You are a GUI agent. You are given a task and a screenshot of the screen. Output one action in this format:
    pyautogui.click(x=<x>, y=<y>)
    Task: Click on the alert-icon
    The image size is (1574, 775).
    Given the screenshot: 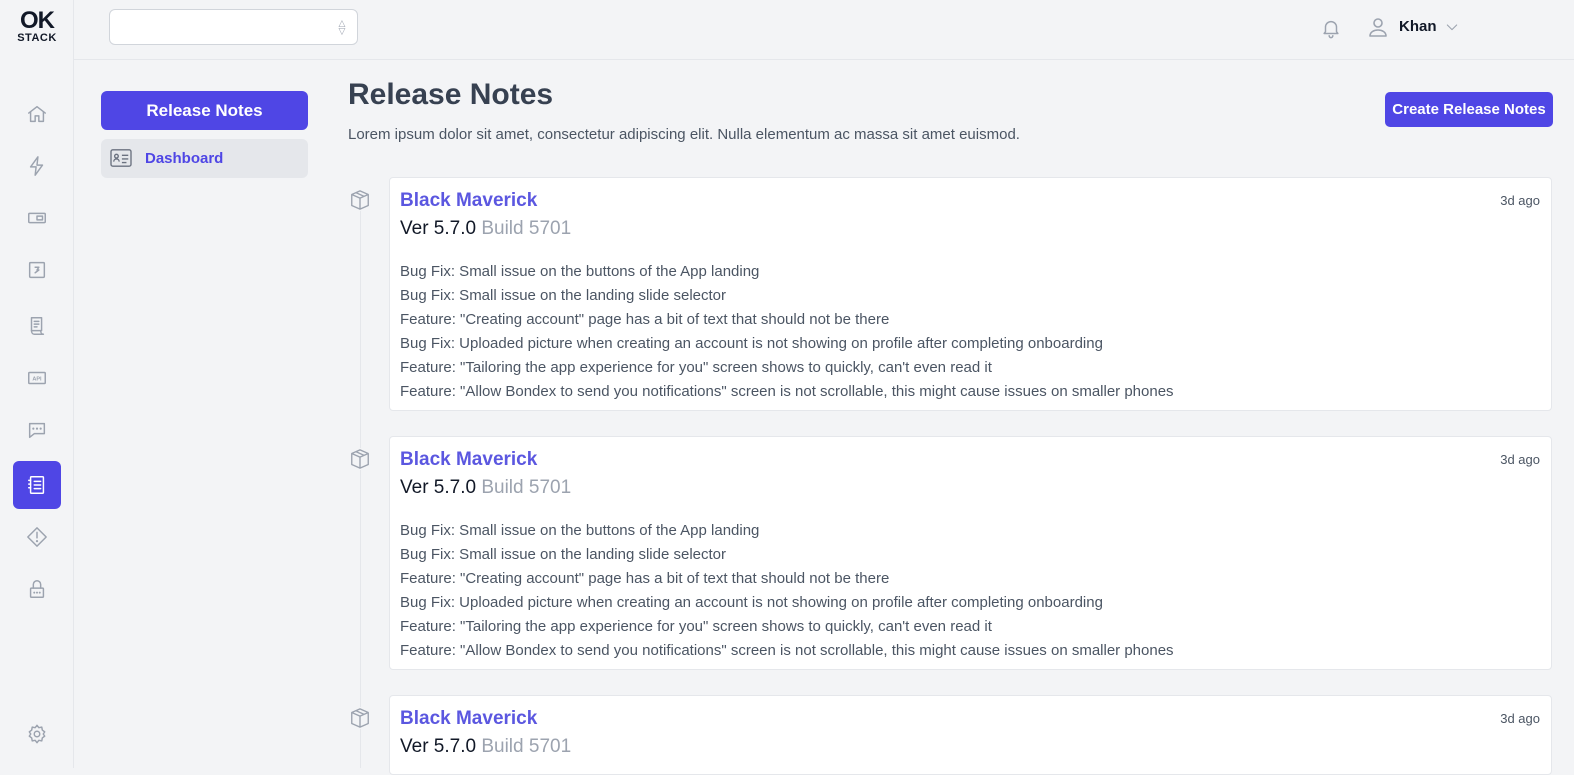 What is the action you would take?
    pyautogui.click(x=37, y=537)
    